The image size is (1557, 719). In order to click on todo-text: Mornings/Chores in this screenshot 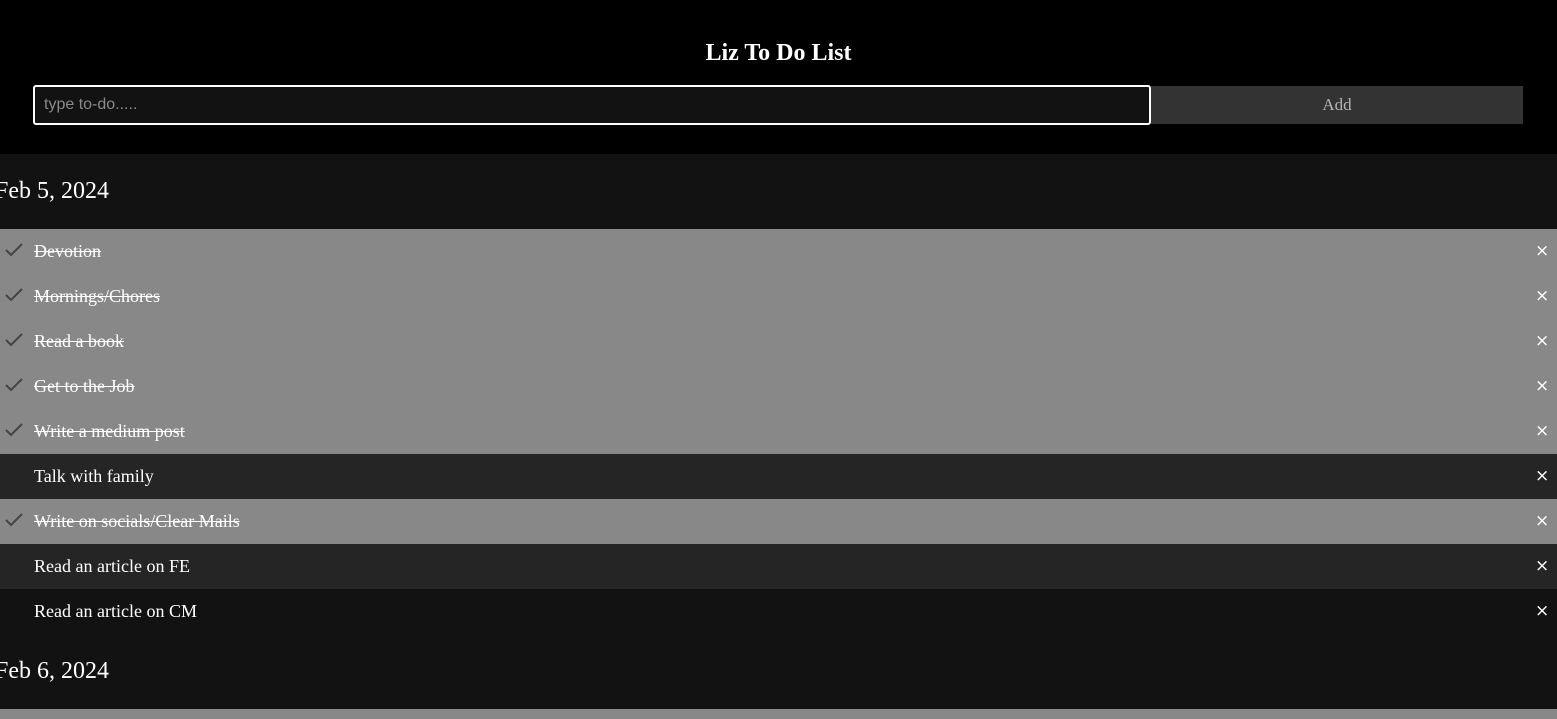, I will do `click(97, 296)`.